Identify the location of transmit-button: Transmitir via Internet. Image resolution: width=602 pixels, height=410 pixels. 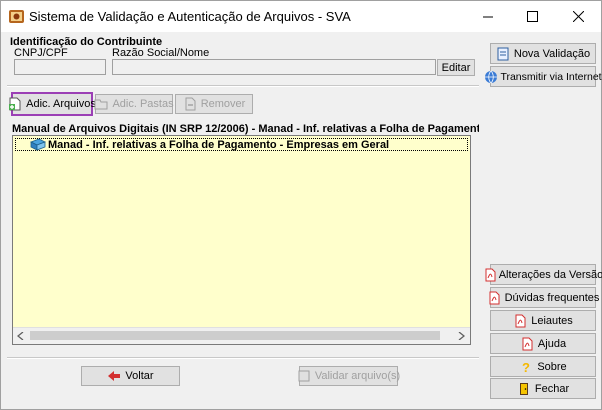
(543, 76).